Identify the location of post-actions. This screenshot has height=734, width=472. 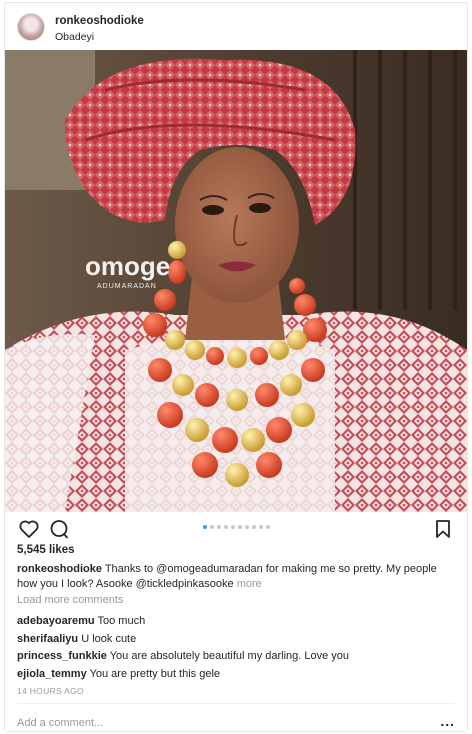
(236, 529).